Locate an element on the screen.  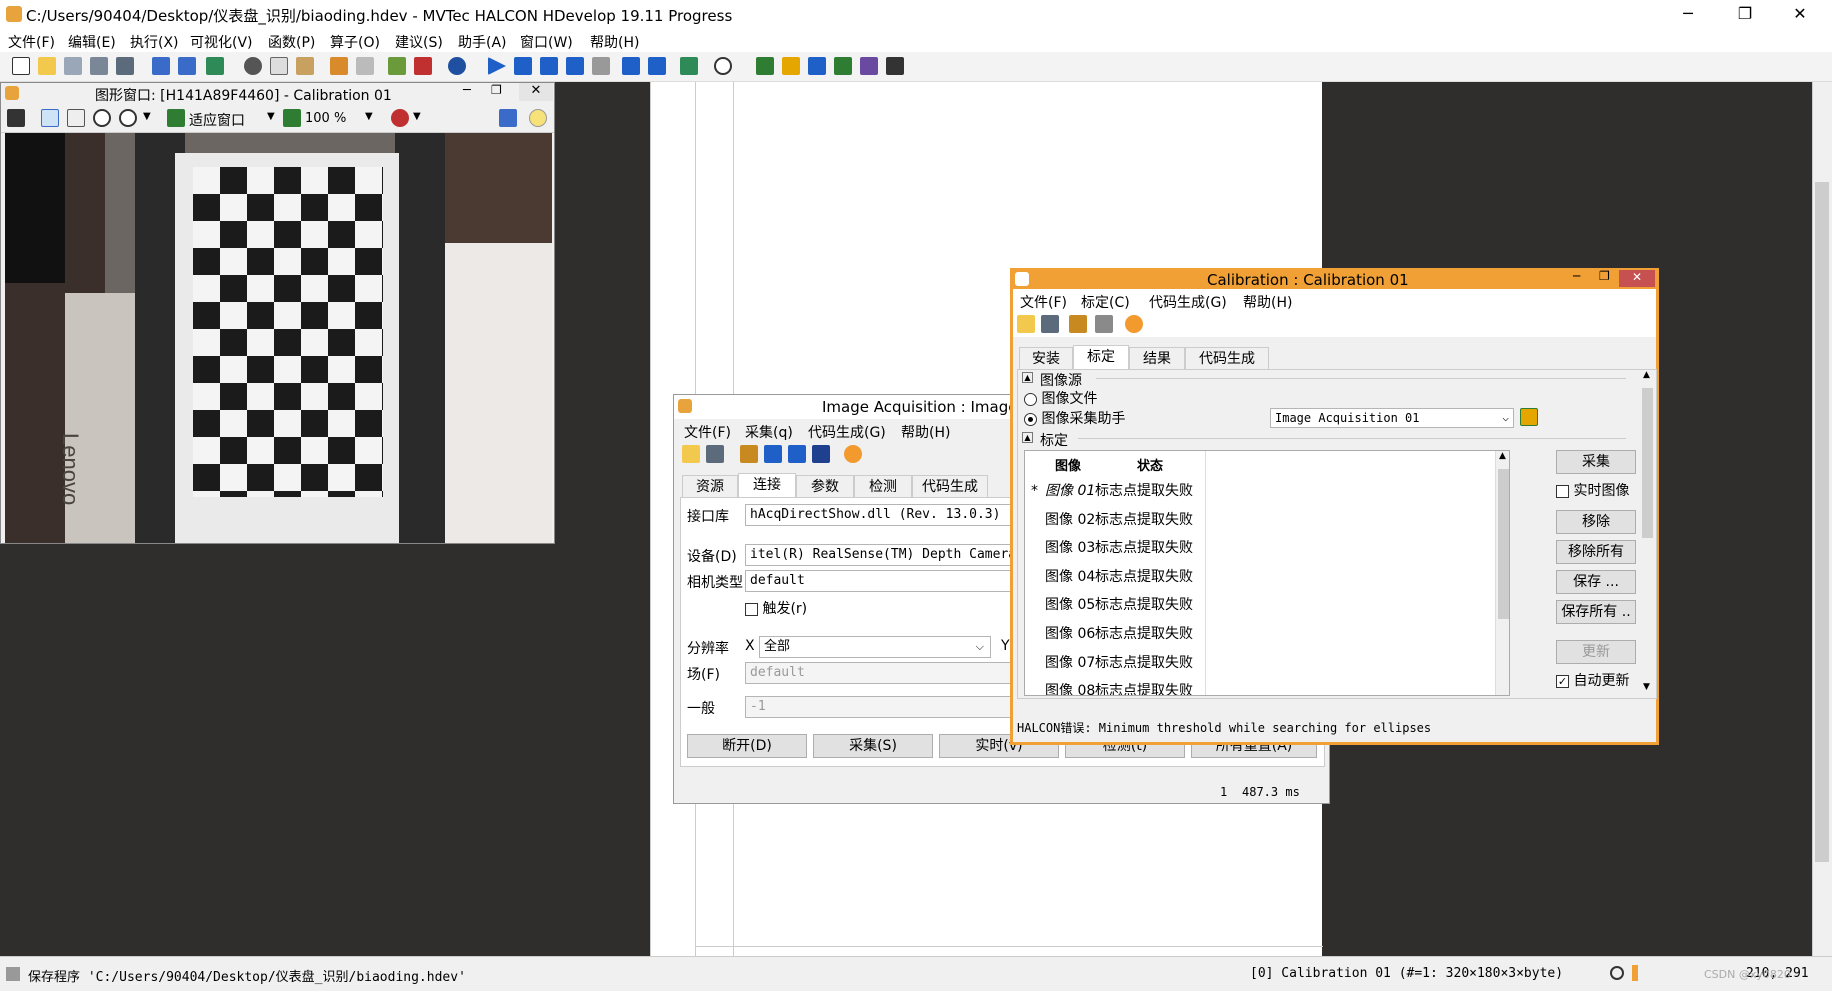
scroll-down-icon: ▼ is located at coordinates (1646, 687).